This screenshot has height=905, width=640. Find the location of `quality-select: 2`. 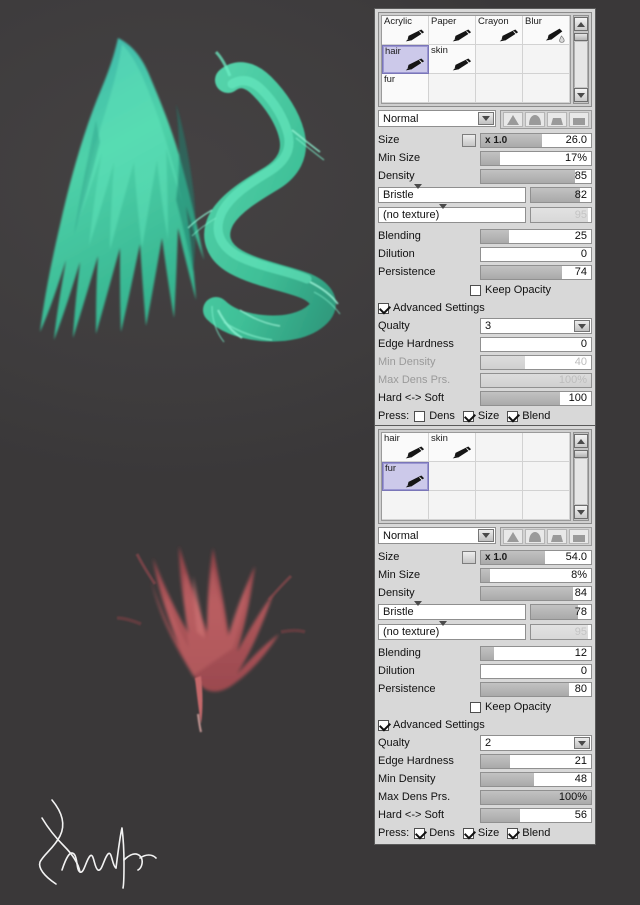

quality-select: 2 is located at coordinates (536, 743).